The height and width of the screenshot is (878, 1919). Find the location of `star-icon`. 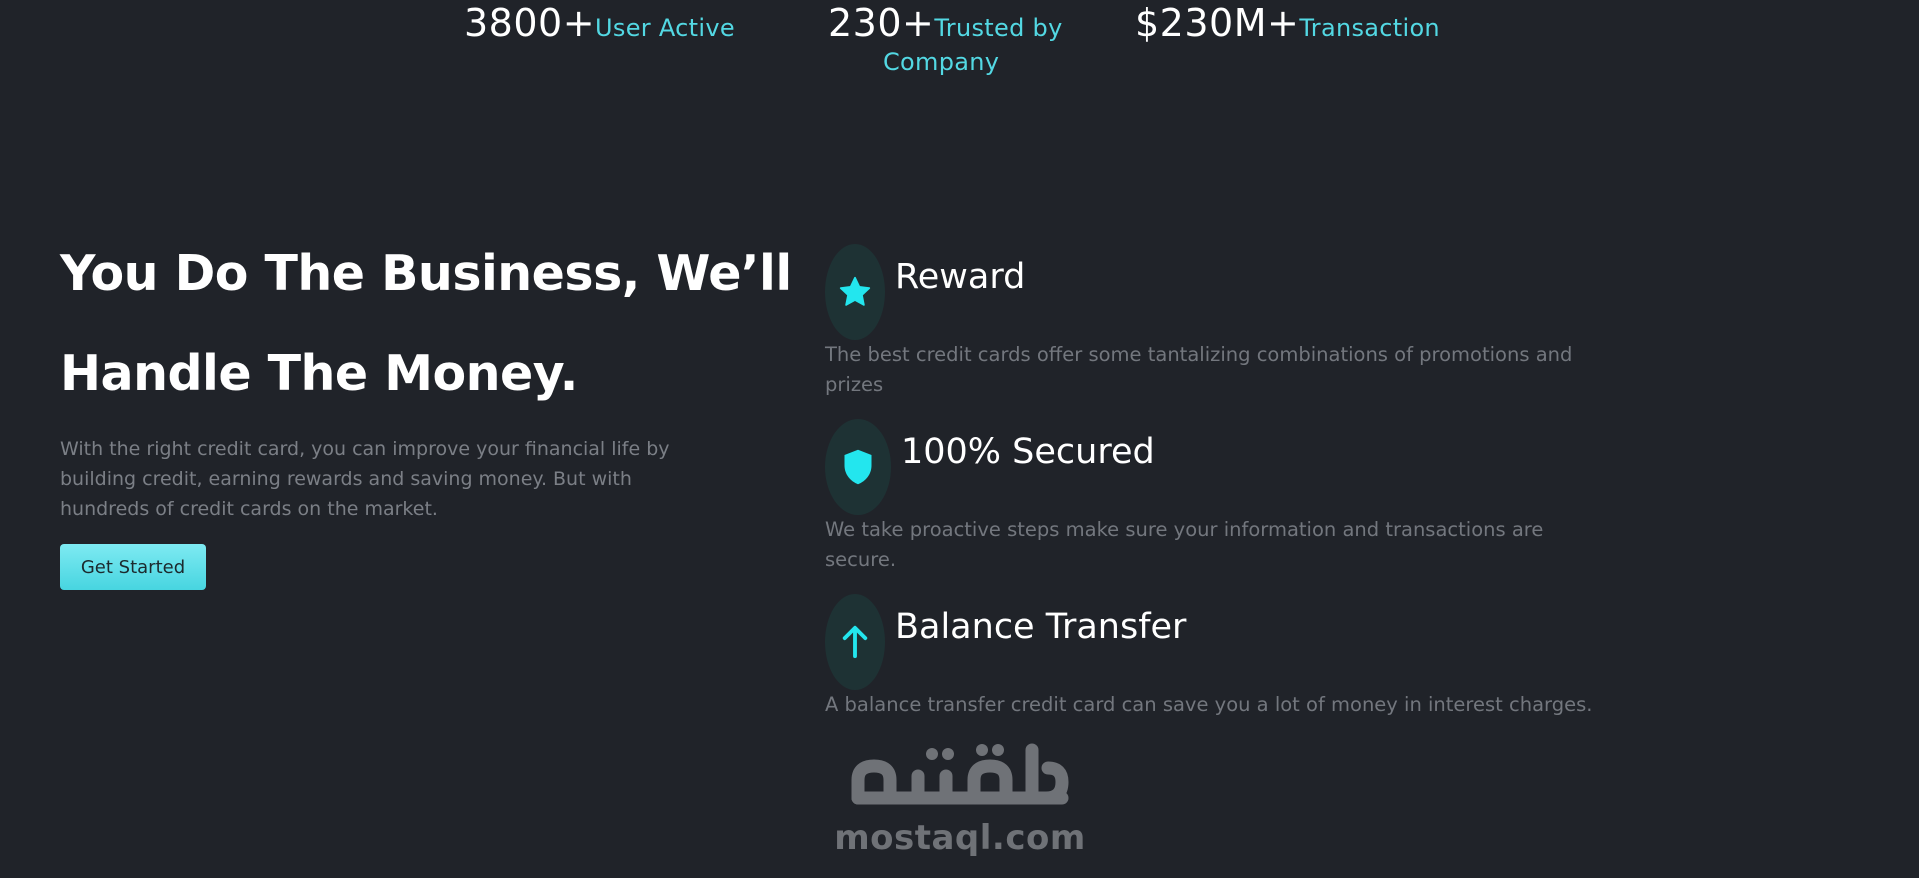

star-icon is located at coordinates (855, 292).